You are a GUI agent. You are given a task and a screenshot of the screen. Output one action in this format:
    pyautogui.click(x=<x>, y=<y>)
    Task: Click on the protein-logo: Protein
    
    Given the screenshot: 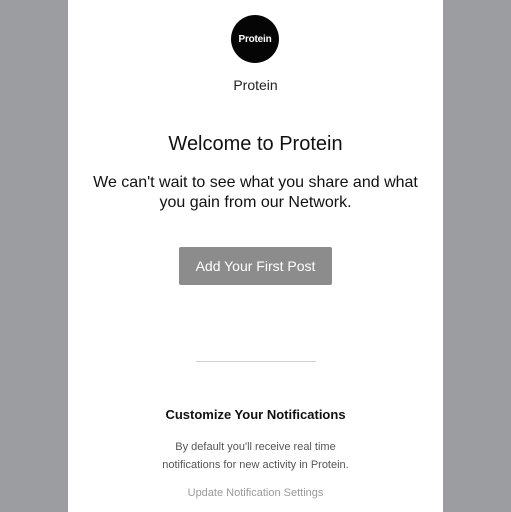 What is the action you would take?
    pyautogui.click(x=255, y=39)
    